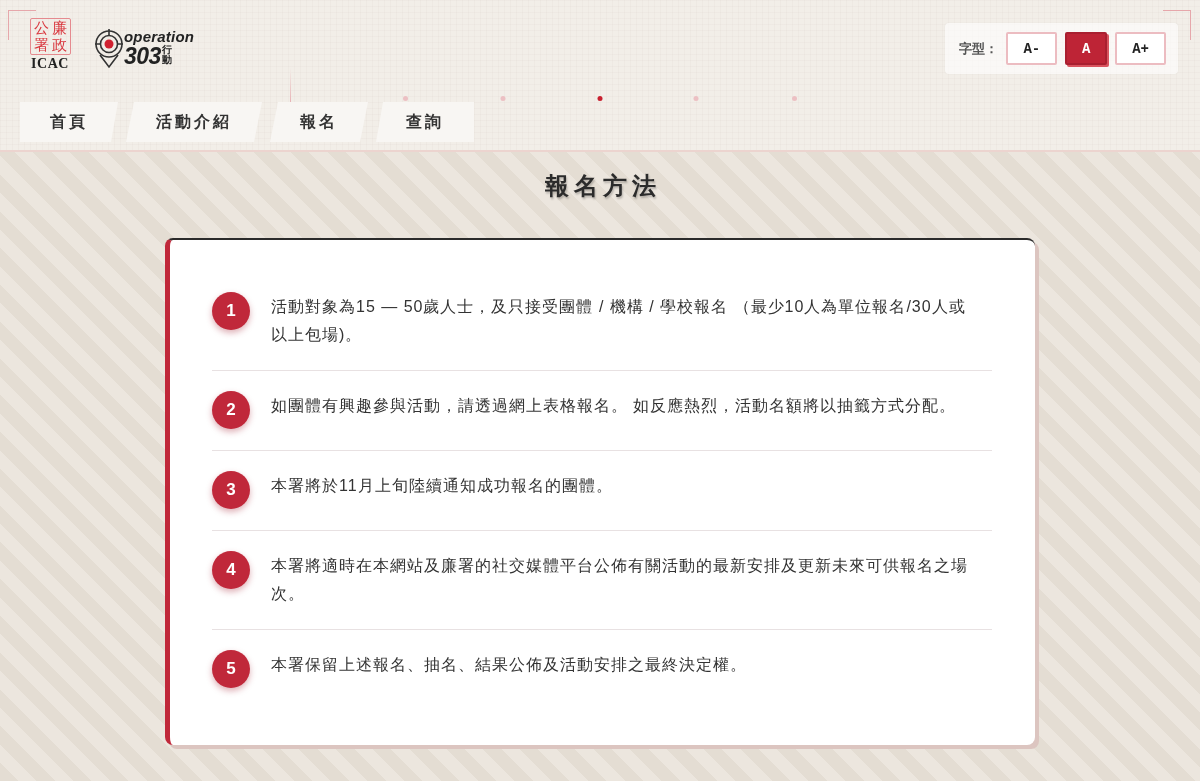  What do you see at coordinates (231, 311) in the screenshot?
I see `step-number-badge: 1` at bounding box center [231, 311].